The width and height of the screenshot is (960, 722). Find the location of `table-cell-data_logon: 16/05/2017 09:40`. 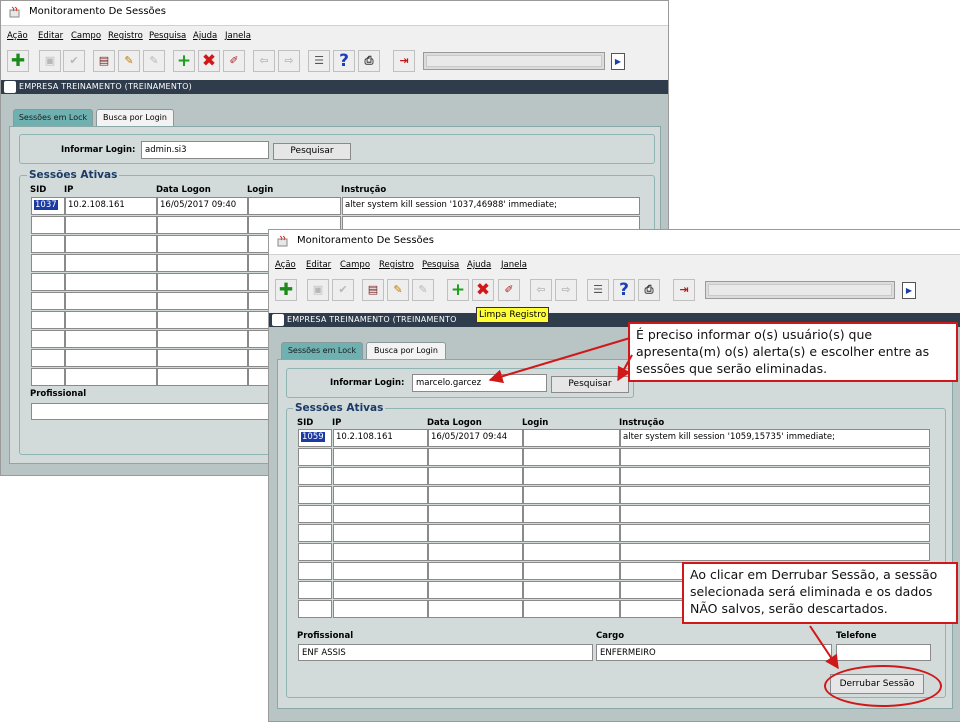

table-cell-data_logon: 16/05/2017 09:40 is located at coordinates (202, 206).